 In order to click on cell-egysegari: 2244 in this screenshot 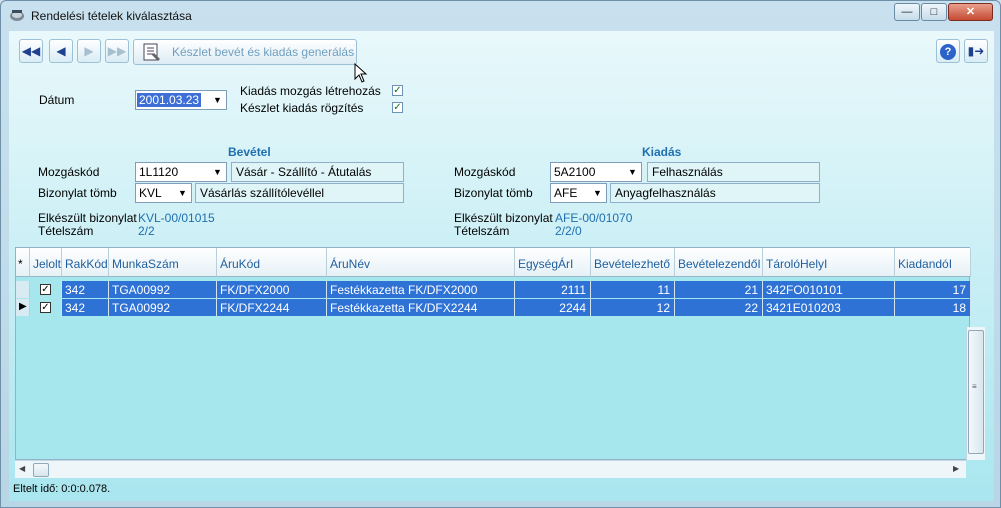, I will do `click(553, 307)`.